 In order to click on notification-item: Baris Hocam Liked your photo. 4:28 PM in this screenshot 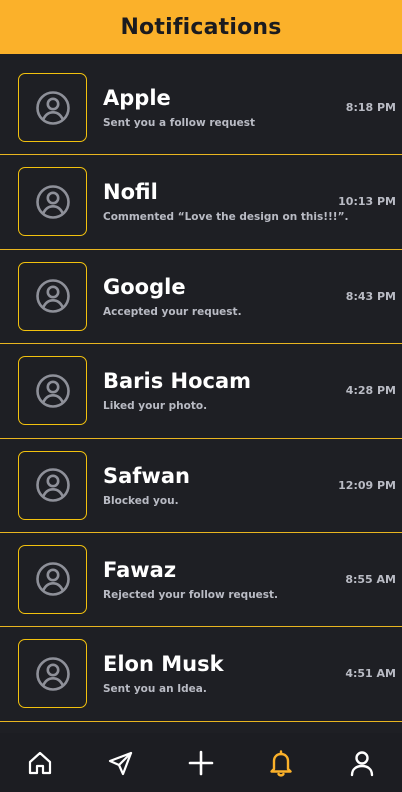, I will do `click(201, 391)`.